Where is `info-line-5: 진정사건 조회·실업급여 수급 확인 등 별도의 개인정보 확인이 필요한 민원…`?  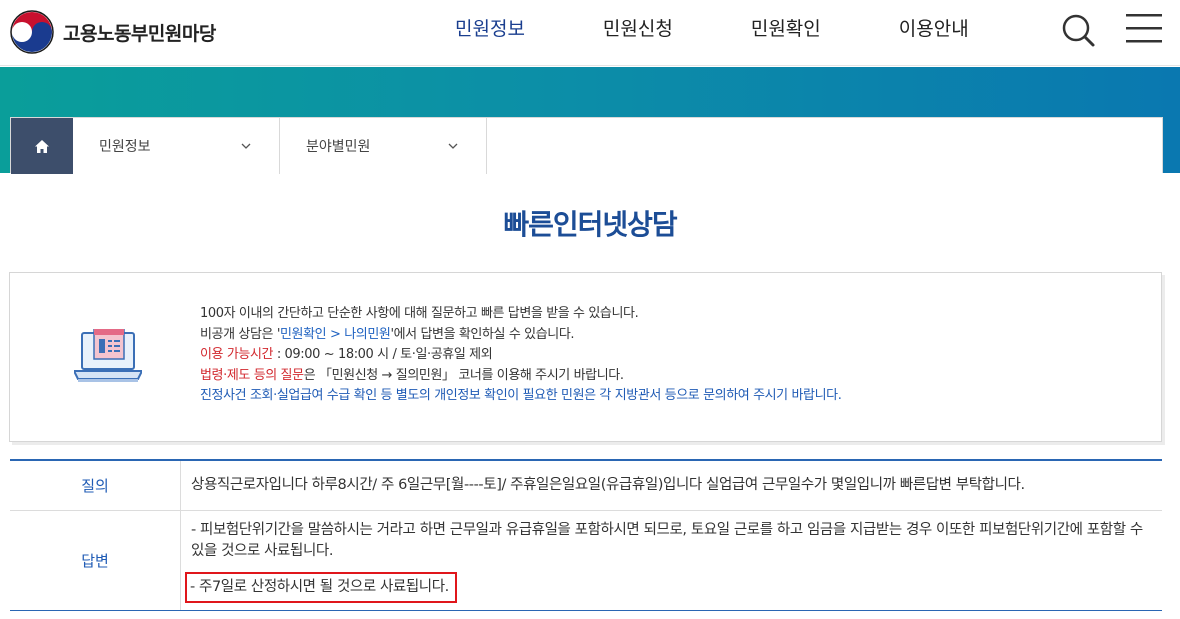 info-line-5: 진정사건 조회·실업급여 수급 확인 등 별도의 개인정보 확인이 필요한 민원… is located at coordinates (521, 395).